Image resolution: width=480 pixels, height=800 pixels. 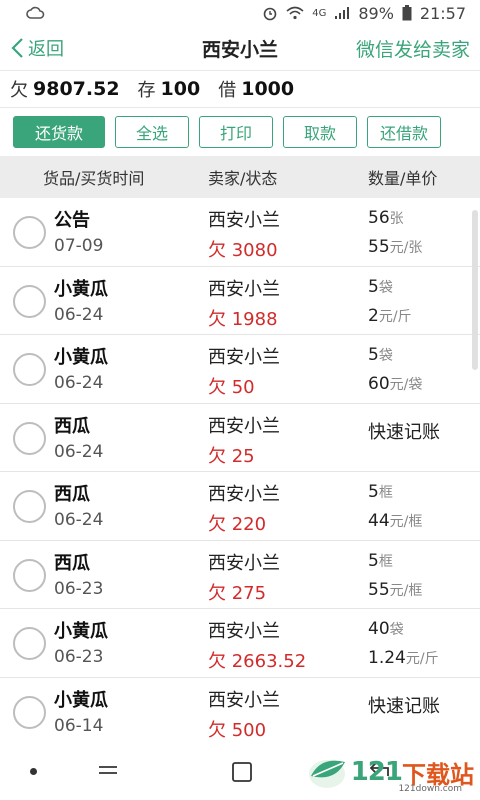 I want to click on deposit-label: 存, so click(x=146, y=90).